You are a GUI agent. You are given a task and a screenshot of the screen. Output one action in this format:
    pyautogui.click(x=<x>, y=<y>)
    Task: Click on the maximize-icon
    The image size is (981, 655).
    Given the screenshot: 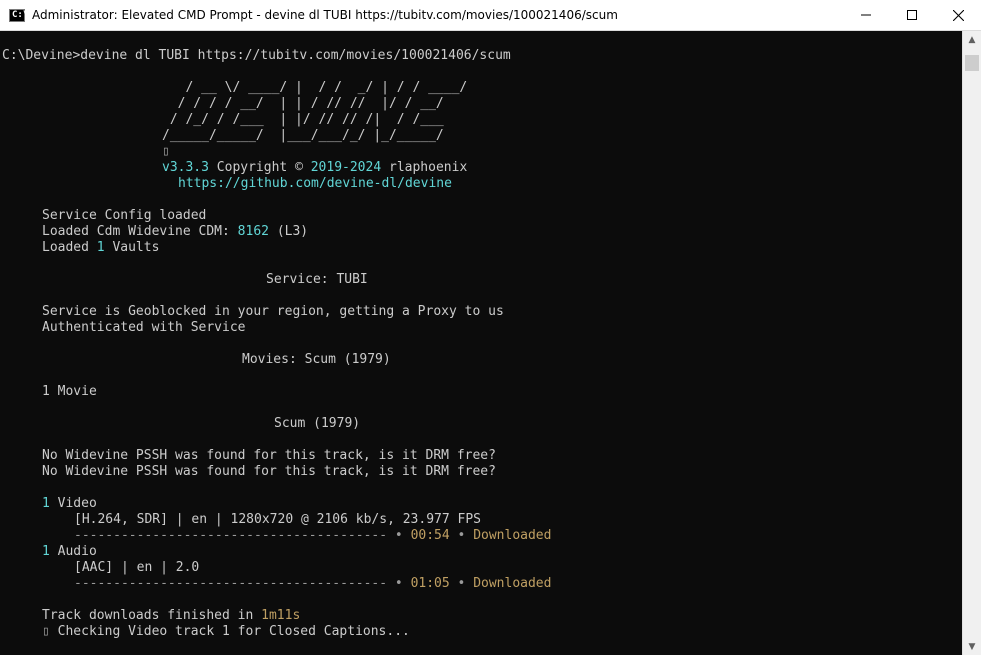 What is the action you would take?
    pyautogui.click(x=912, y=15)
    